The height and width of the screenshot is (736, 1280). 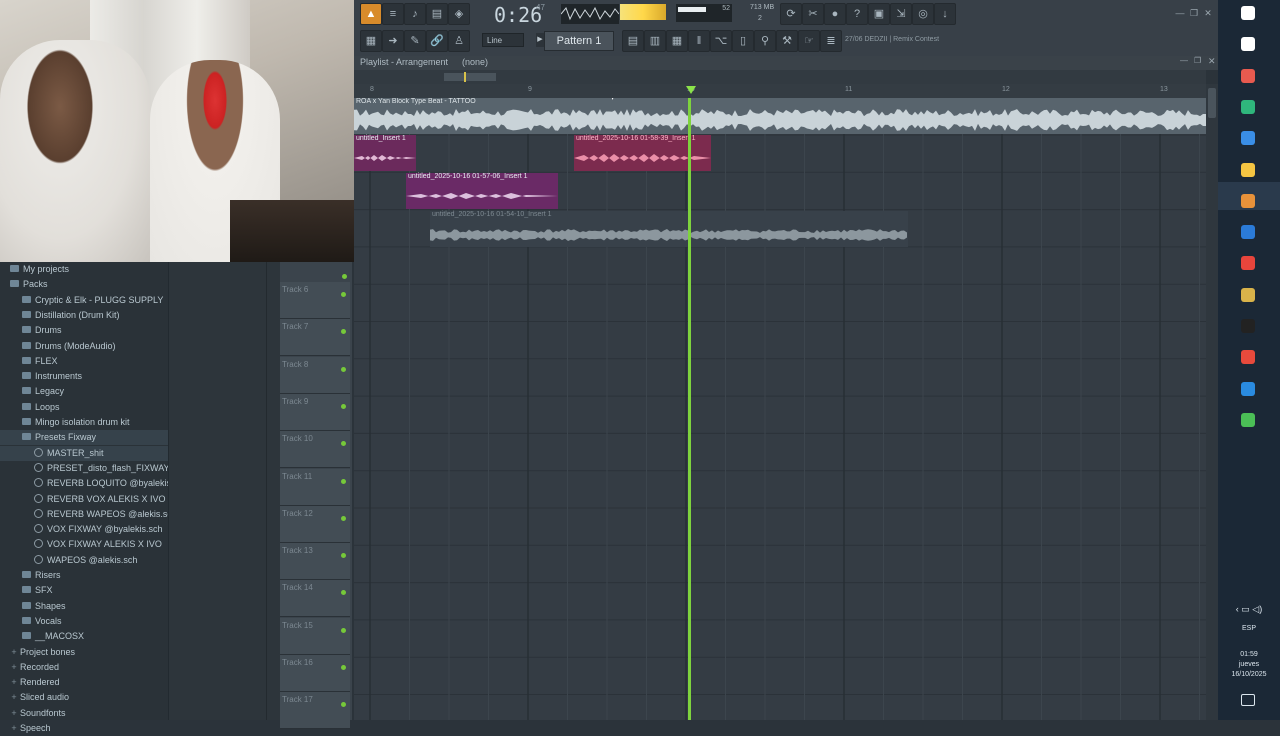 What do you see at coordinates (84, 330) in the screenshot?
I see `browser-item: Drums` at bounding box center [84, 330].